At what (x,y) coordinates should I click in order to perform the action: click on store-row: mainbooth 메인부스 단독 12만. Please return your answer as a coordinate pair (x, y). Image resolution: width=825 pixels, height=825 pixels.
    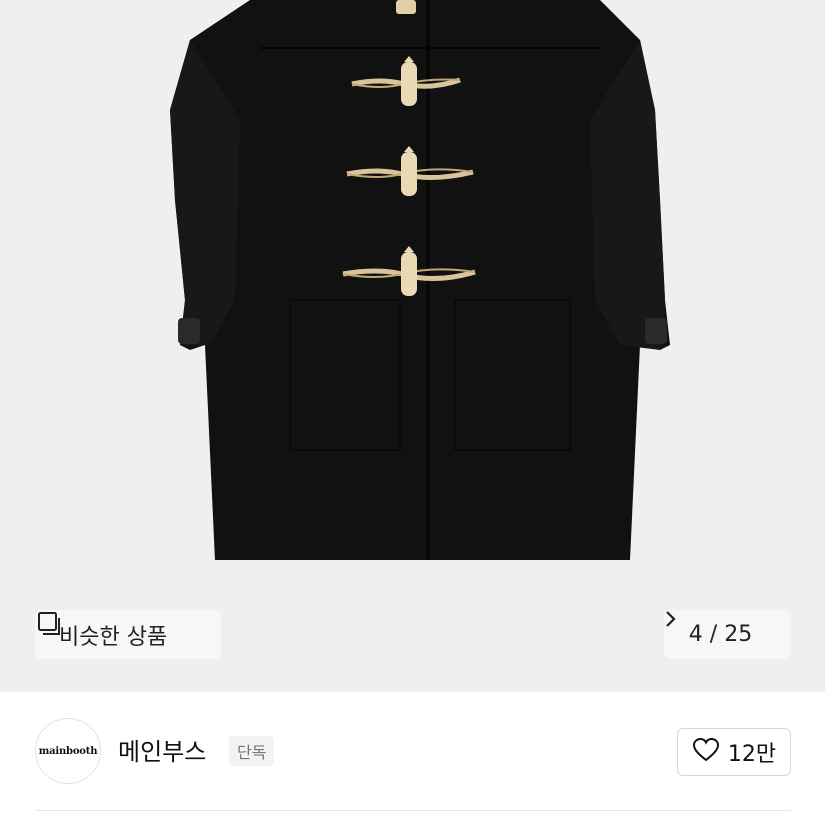
    Looking at the image, I should click on (412, 751).